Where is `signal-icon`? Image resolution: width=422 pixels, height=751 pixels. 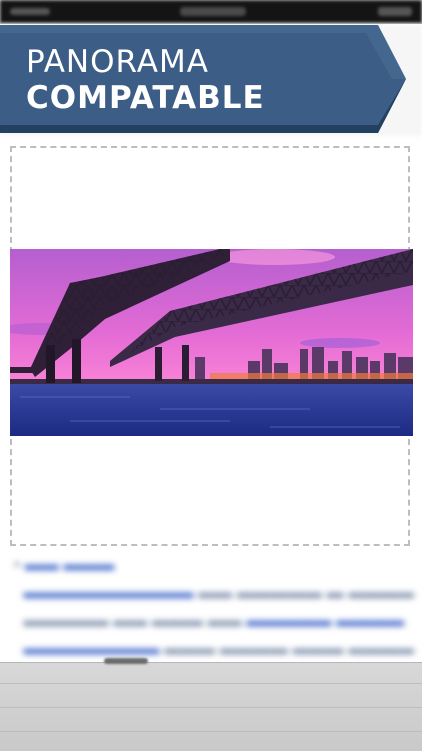 signal-icon is located at coordinates (30, 11).